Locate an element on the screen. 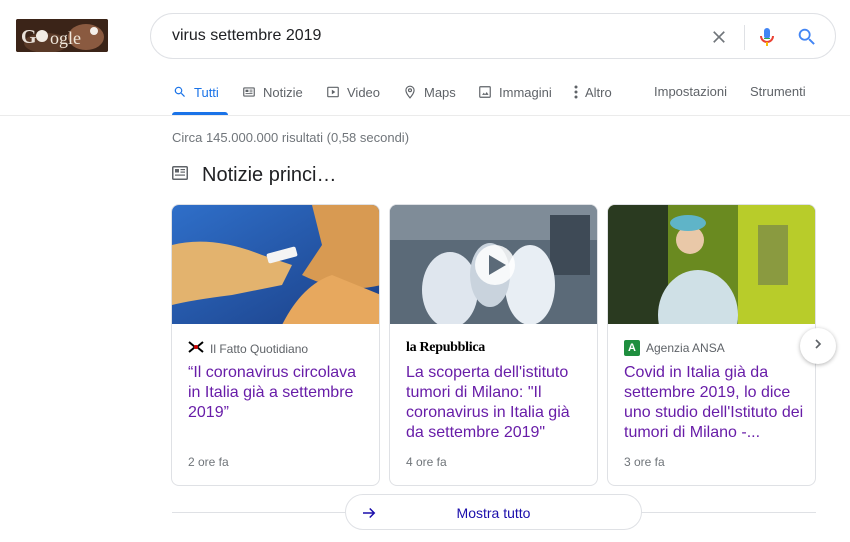 The image size is (850, 542). ansa-logo-icon: A is located at coordinates (632, 348).